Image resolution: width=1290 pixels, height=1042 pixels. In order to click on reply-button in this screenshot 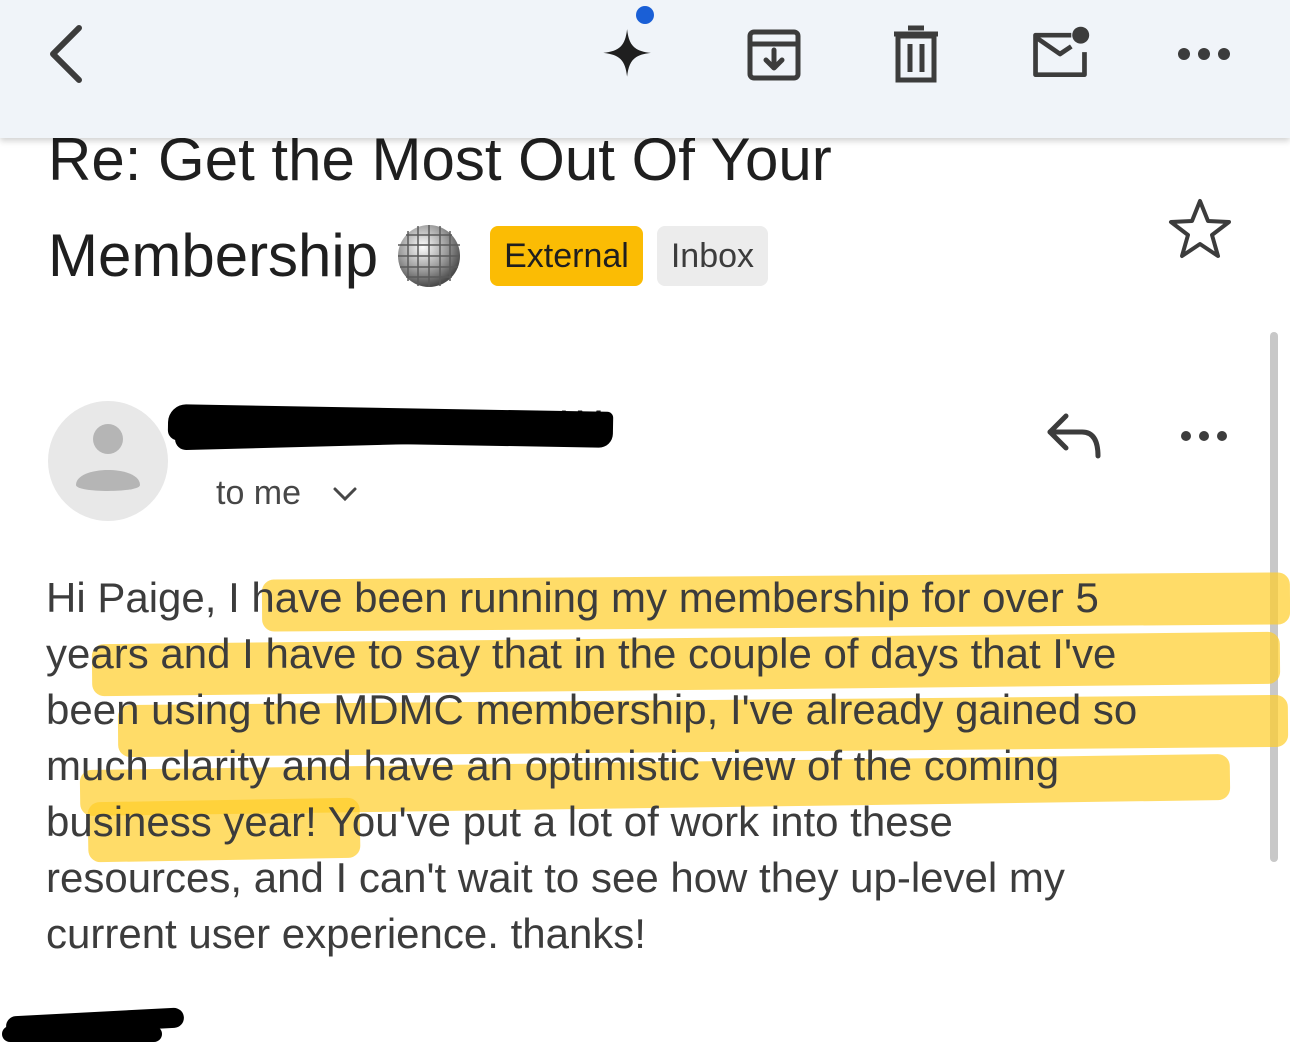, I will do `click(1074, 436)`.